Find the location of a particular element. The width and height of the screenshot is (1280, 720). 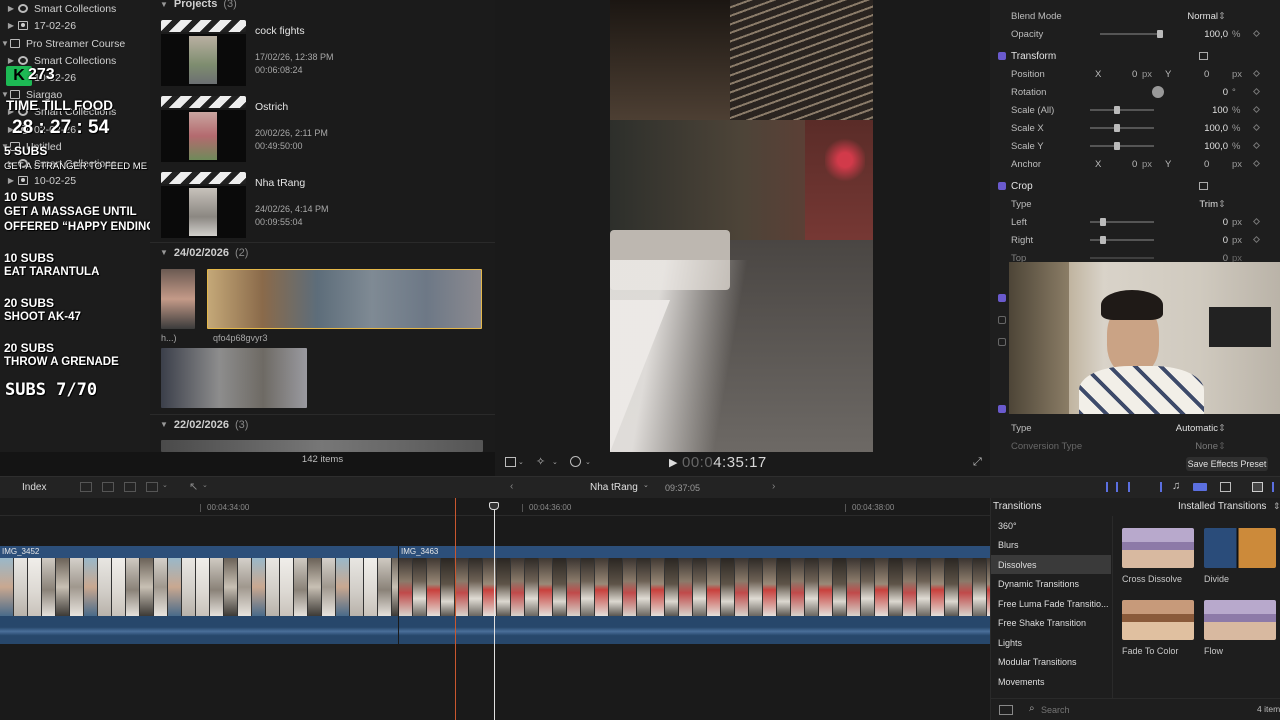

library-row: ▶ 10-02-25 is located at coordinates (75, 180).